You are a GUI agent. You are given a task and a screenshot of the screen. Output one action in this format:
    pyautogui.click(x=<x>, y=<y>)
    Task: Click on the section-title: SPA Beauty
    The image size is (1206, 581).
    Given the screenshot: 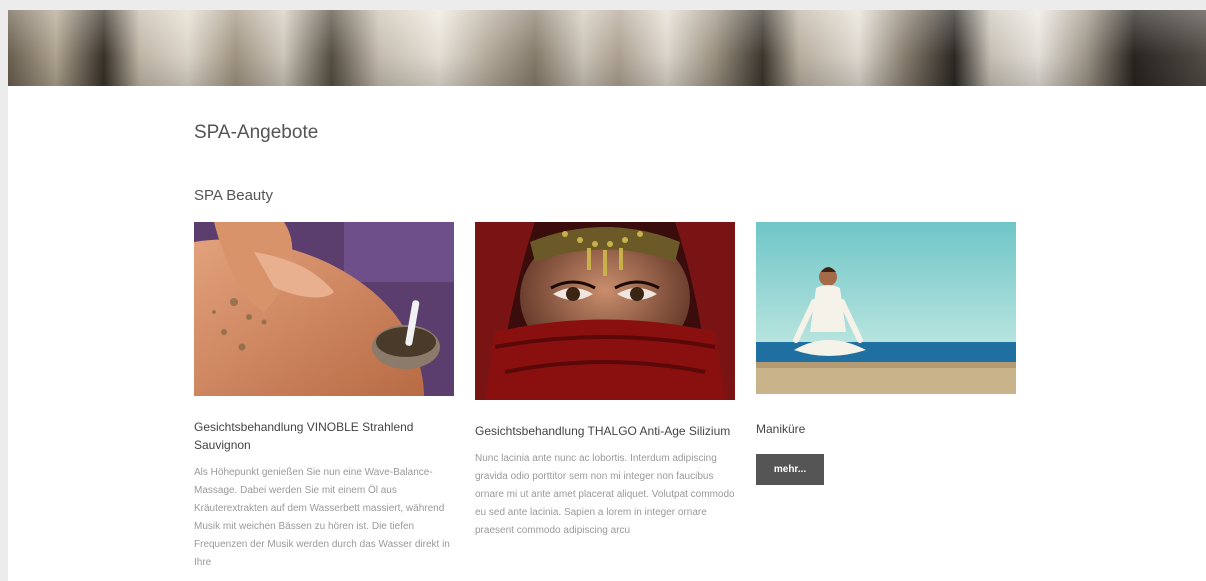 What is the action you would take?
    pyautogui.click(x=233, y=195)
    